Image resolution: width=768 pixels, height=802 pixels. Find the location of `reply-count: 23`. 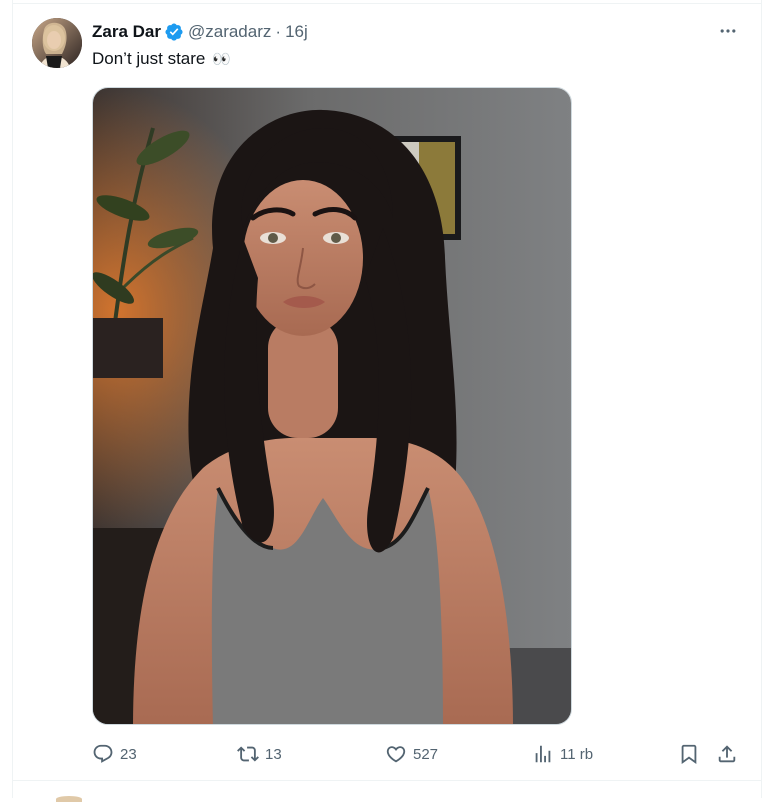

reply-count: 23 is located at coordinates (128, 754).